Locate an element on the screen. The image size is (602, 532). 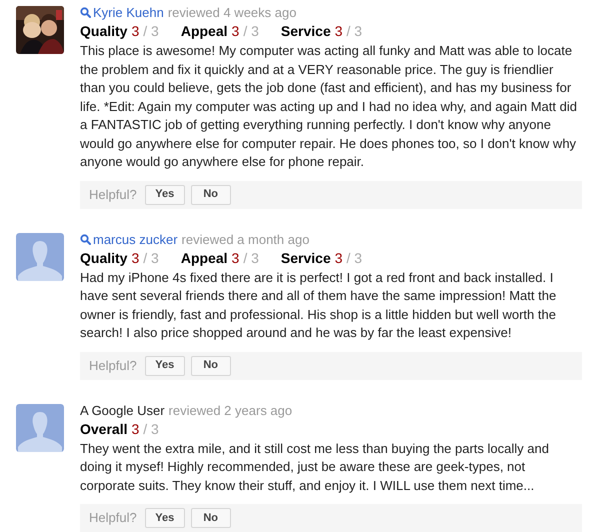
review-date: reviewed a month ago is located at coordinates (246, 239).